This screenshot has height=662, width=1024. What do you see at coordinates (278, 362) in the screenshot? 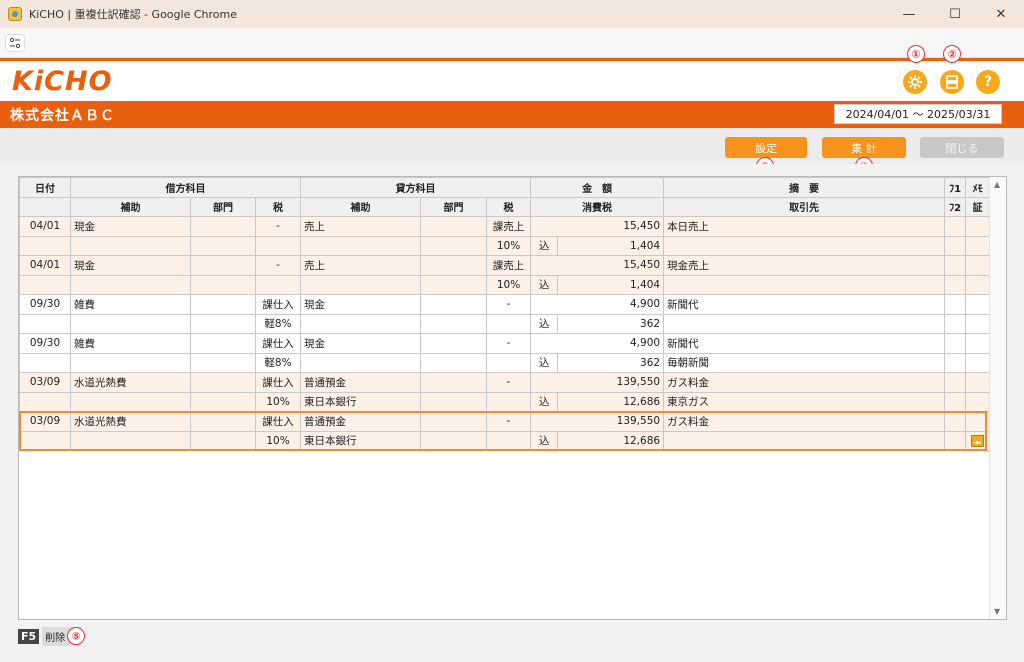
I see `debit-tax-rate: 軽8%` at bounding box center [278, 362].